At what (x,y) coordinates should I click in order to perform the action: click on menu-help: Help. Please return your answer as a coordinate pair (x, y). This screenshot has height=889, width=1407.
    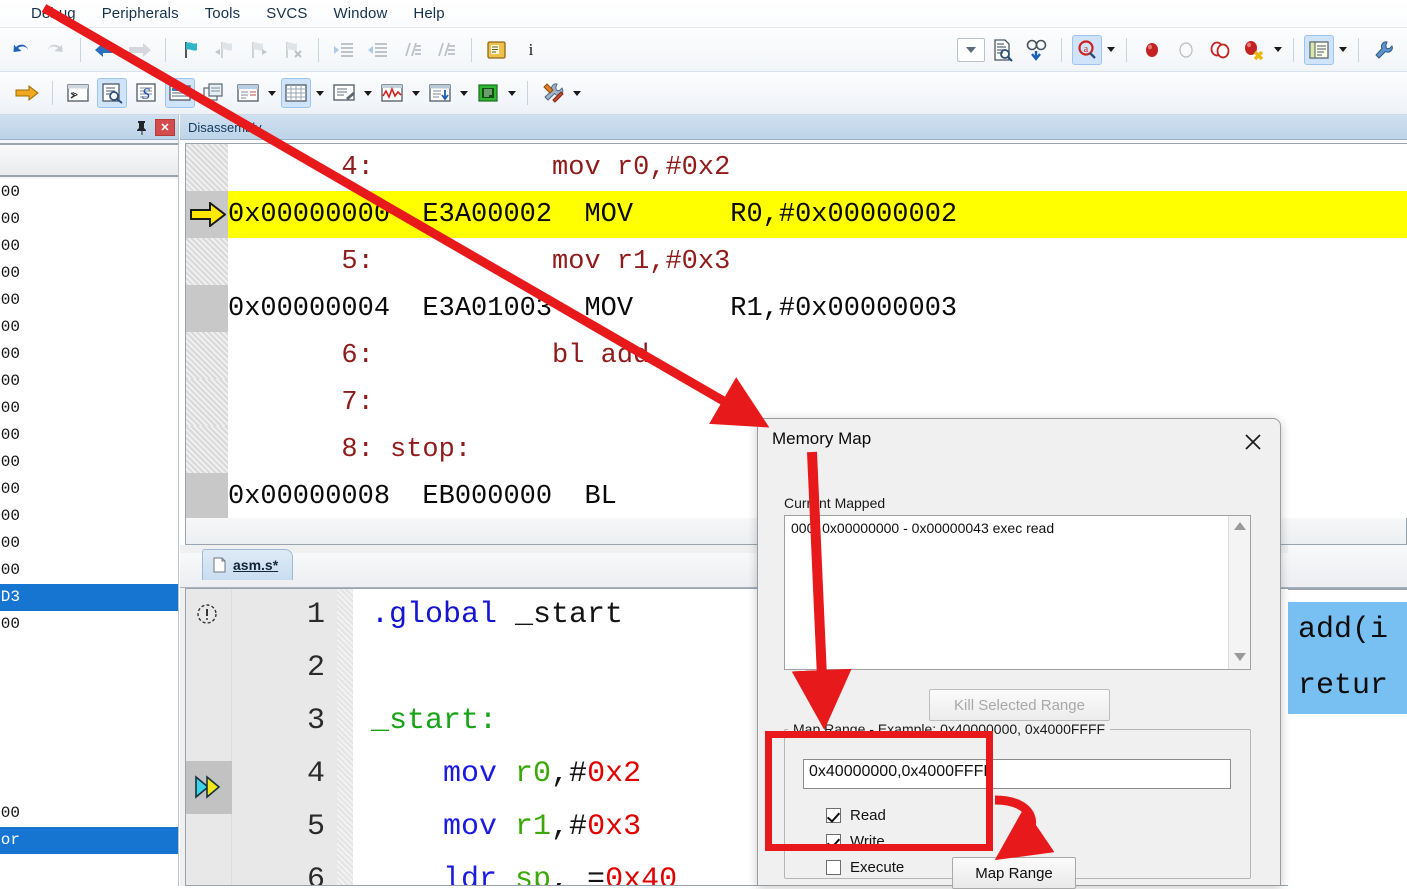
    Looking at the image, I should click on (428, 13).